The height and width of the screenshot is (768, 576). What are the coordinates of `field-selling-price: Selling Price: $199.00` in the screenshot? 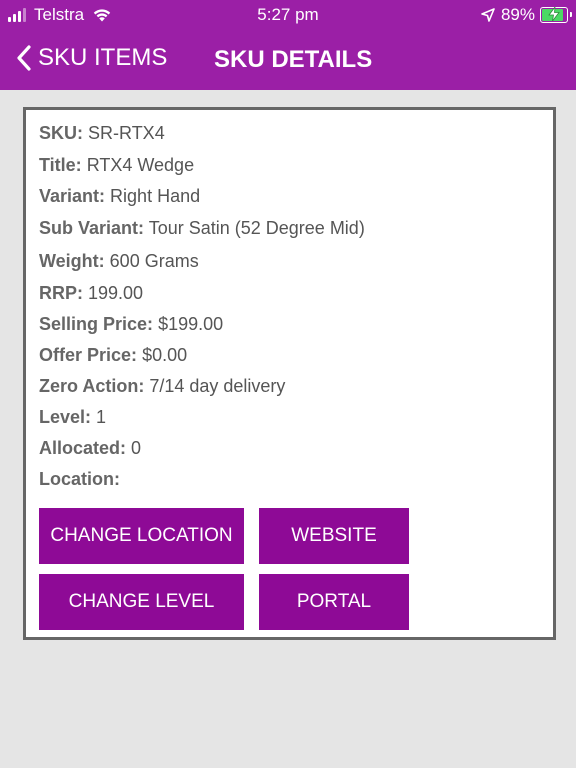 It's located at (202, 329).